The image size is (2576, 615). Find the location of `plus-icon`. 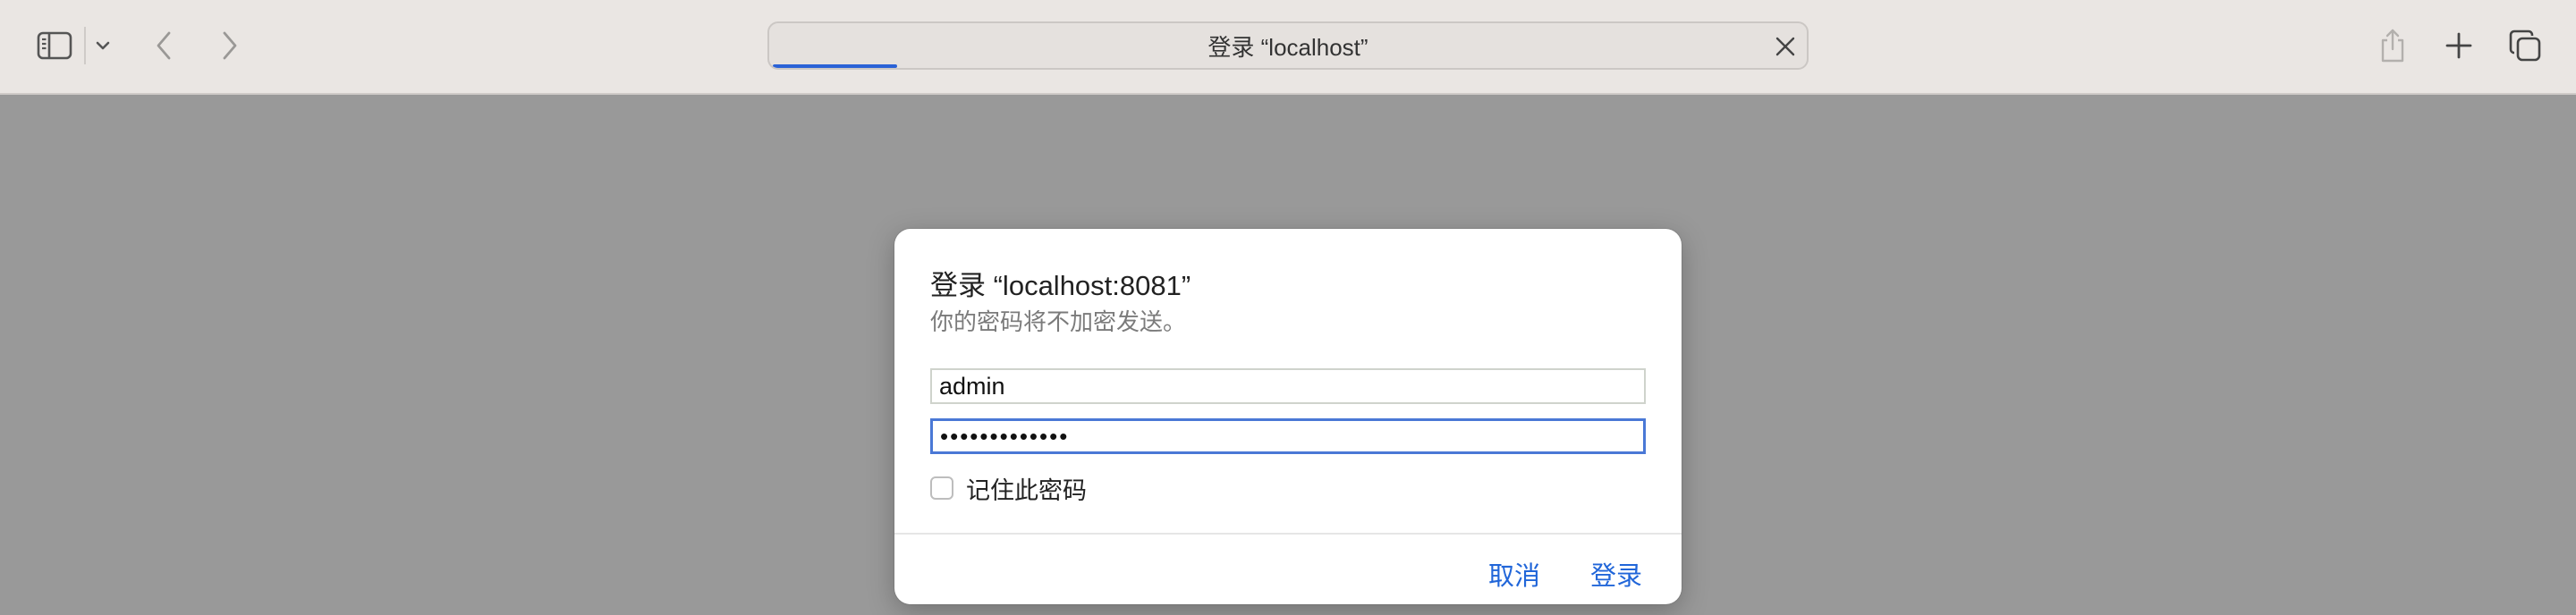

plus-icon is located at coordinates (2459, 45).